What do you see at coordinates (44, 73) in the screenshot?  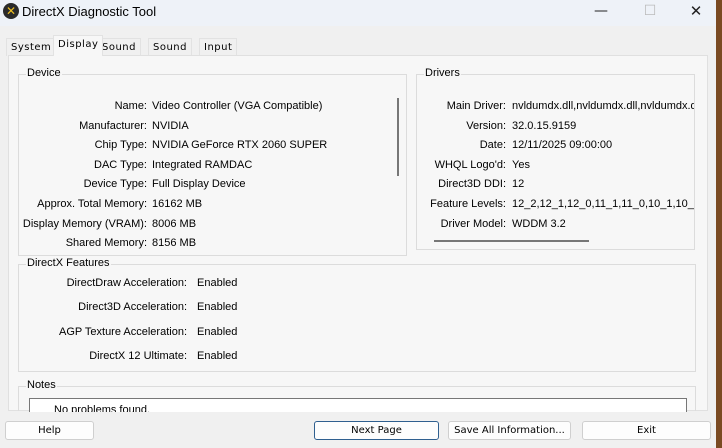 I see `device-group-title: Device` at bounding box center [44, 73].